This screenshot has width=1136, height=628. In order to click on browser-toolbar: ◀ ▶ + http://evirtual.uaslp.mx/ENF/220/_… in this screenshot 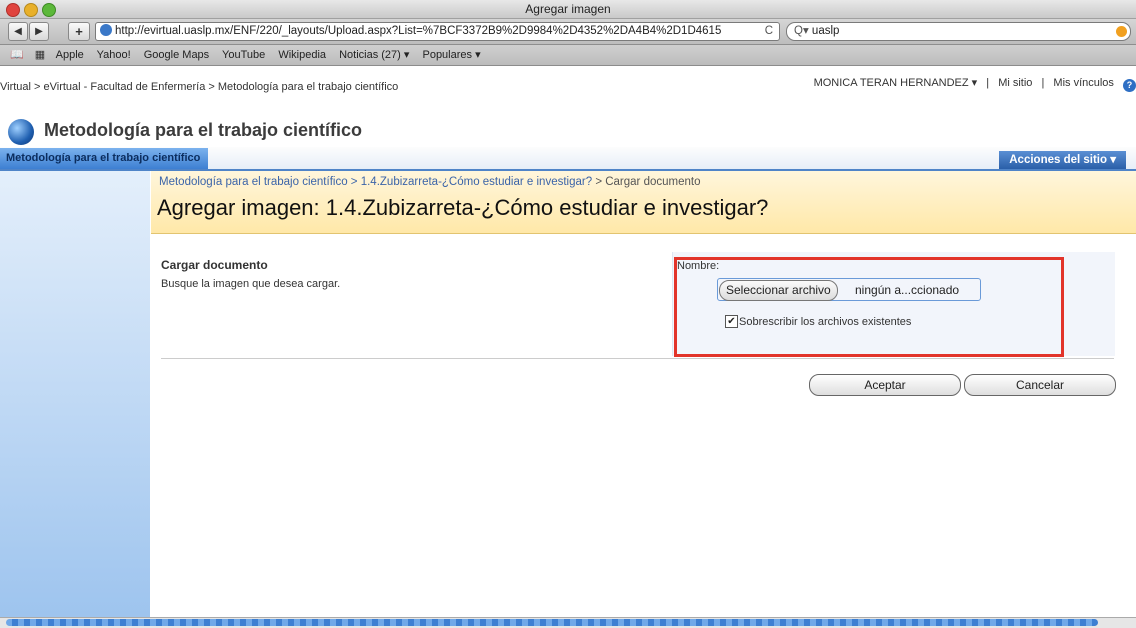, I will do `click(568, 32)`.